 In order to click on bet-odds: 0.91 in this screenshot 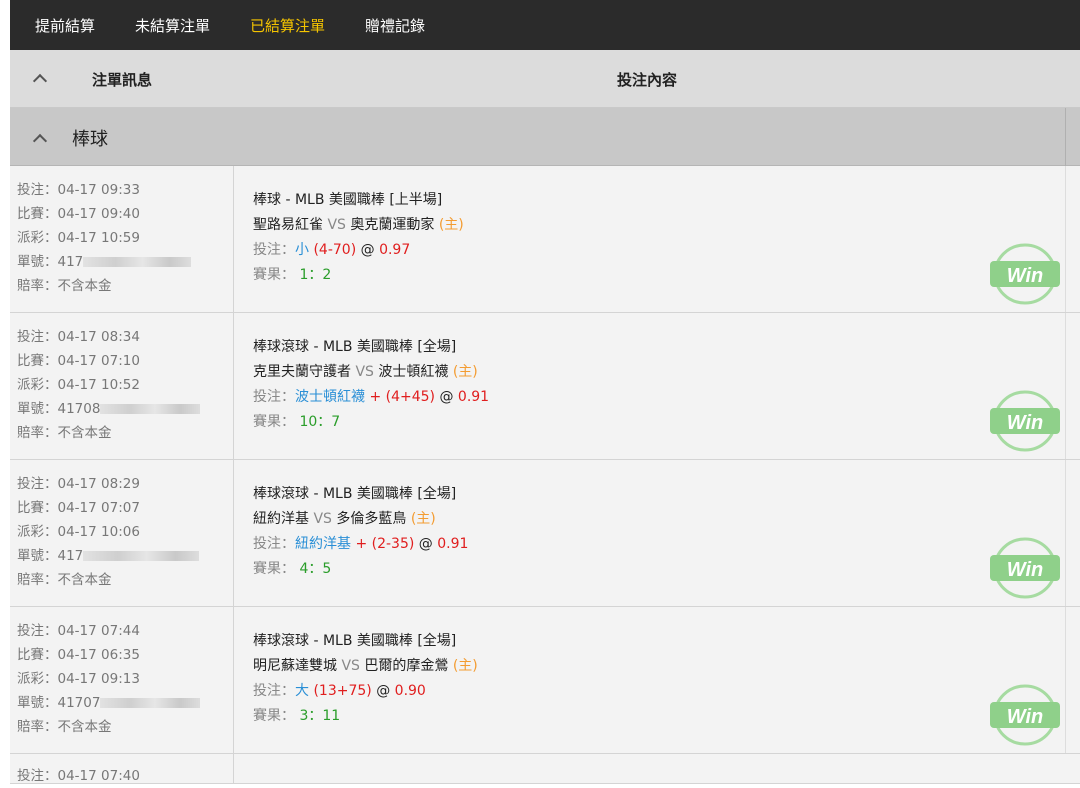, I will do `click(453, 544)`.